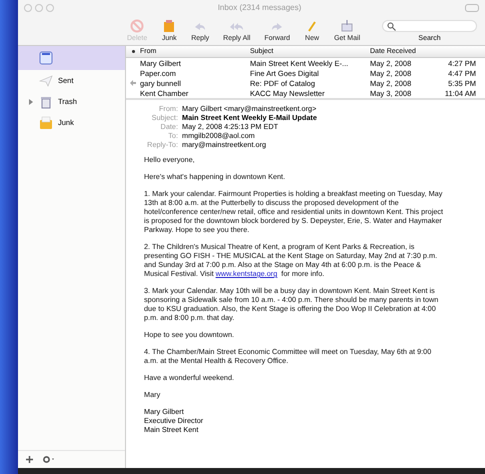  Describe the element at coordinates (46, 101) in the screenshot. I see `trash-icon` at that location.